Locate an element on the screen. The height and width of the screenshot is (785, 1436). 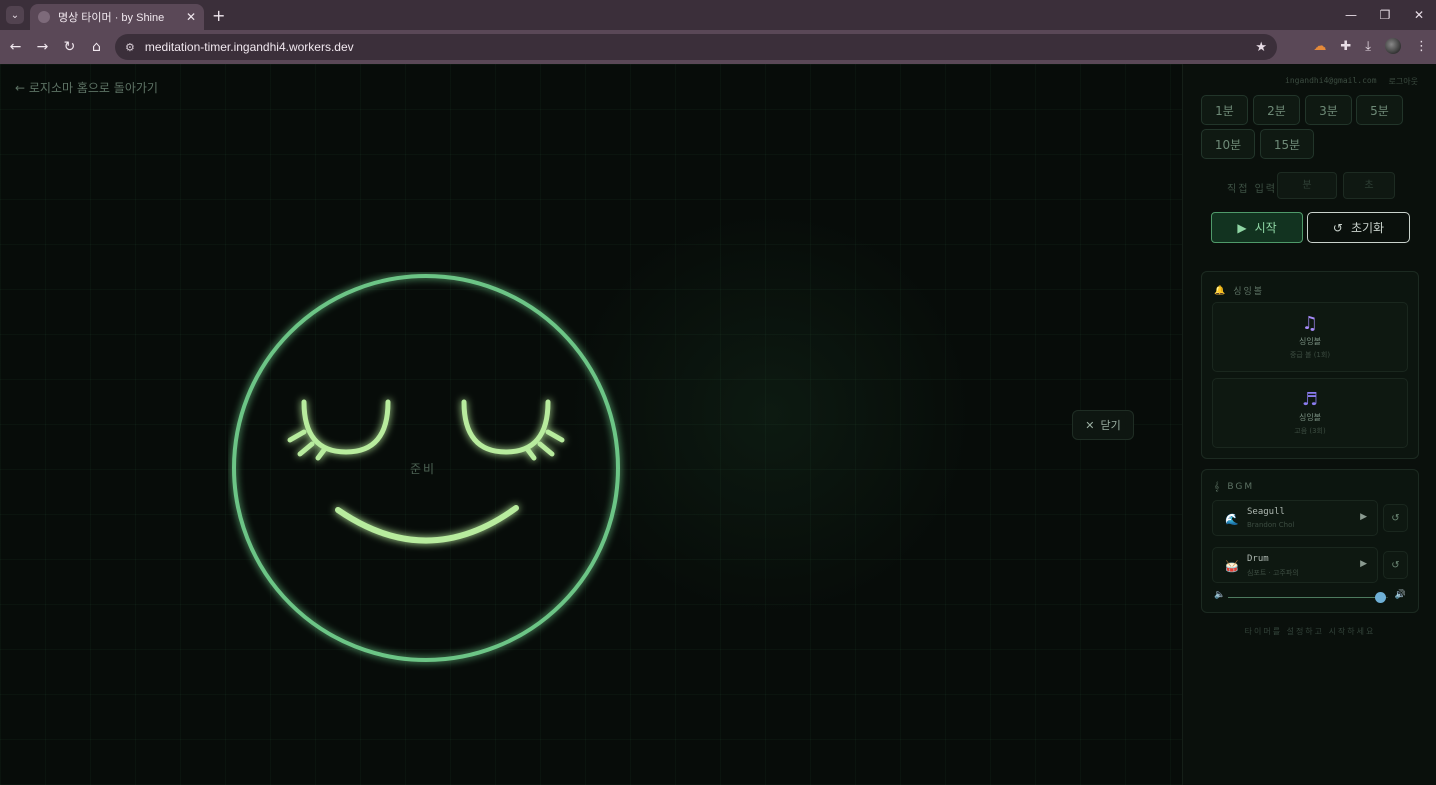
volume-knob is located at coordinates (1380, 597).